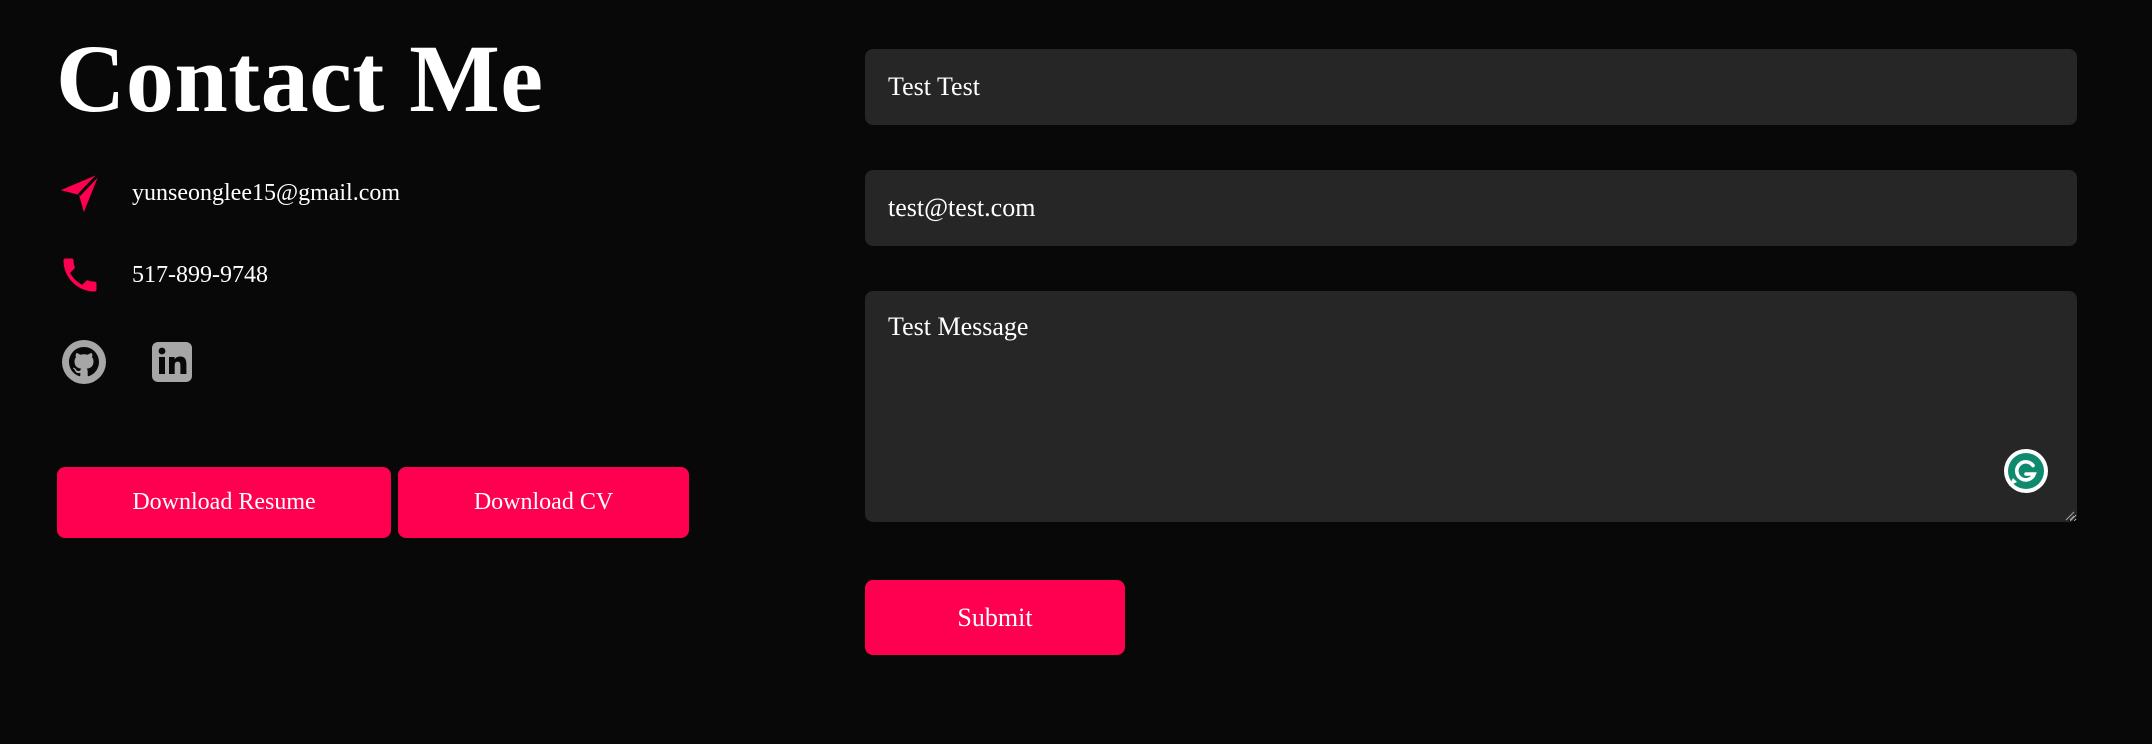  I want to click on email-row: yunseonglee15@gmail.com, so click(228, 193).